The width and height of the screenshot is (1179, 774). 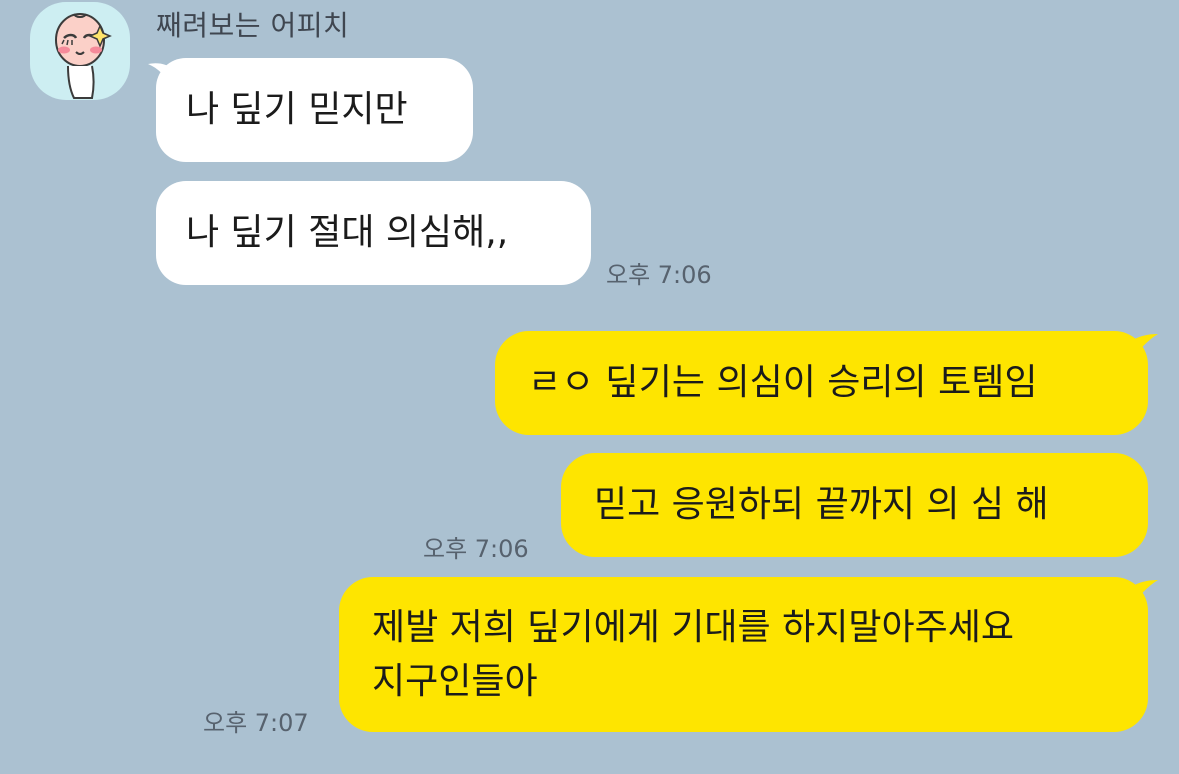 I want to click on message-text: 나 딮기 믿지만, so click(x=297, y=109).